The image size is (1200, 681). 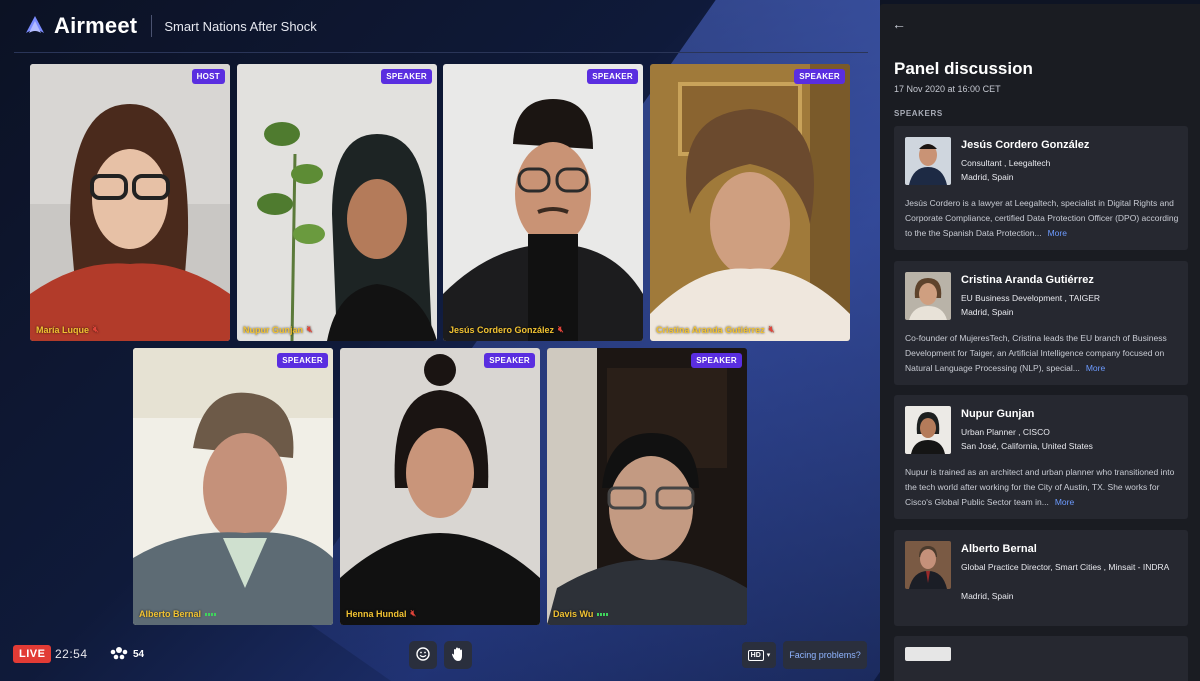 I want to click on participant-name: Henna Hundal 🔇︎, so click(x=381, y=613).